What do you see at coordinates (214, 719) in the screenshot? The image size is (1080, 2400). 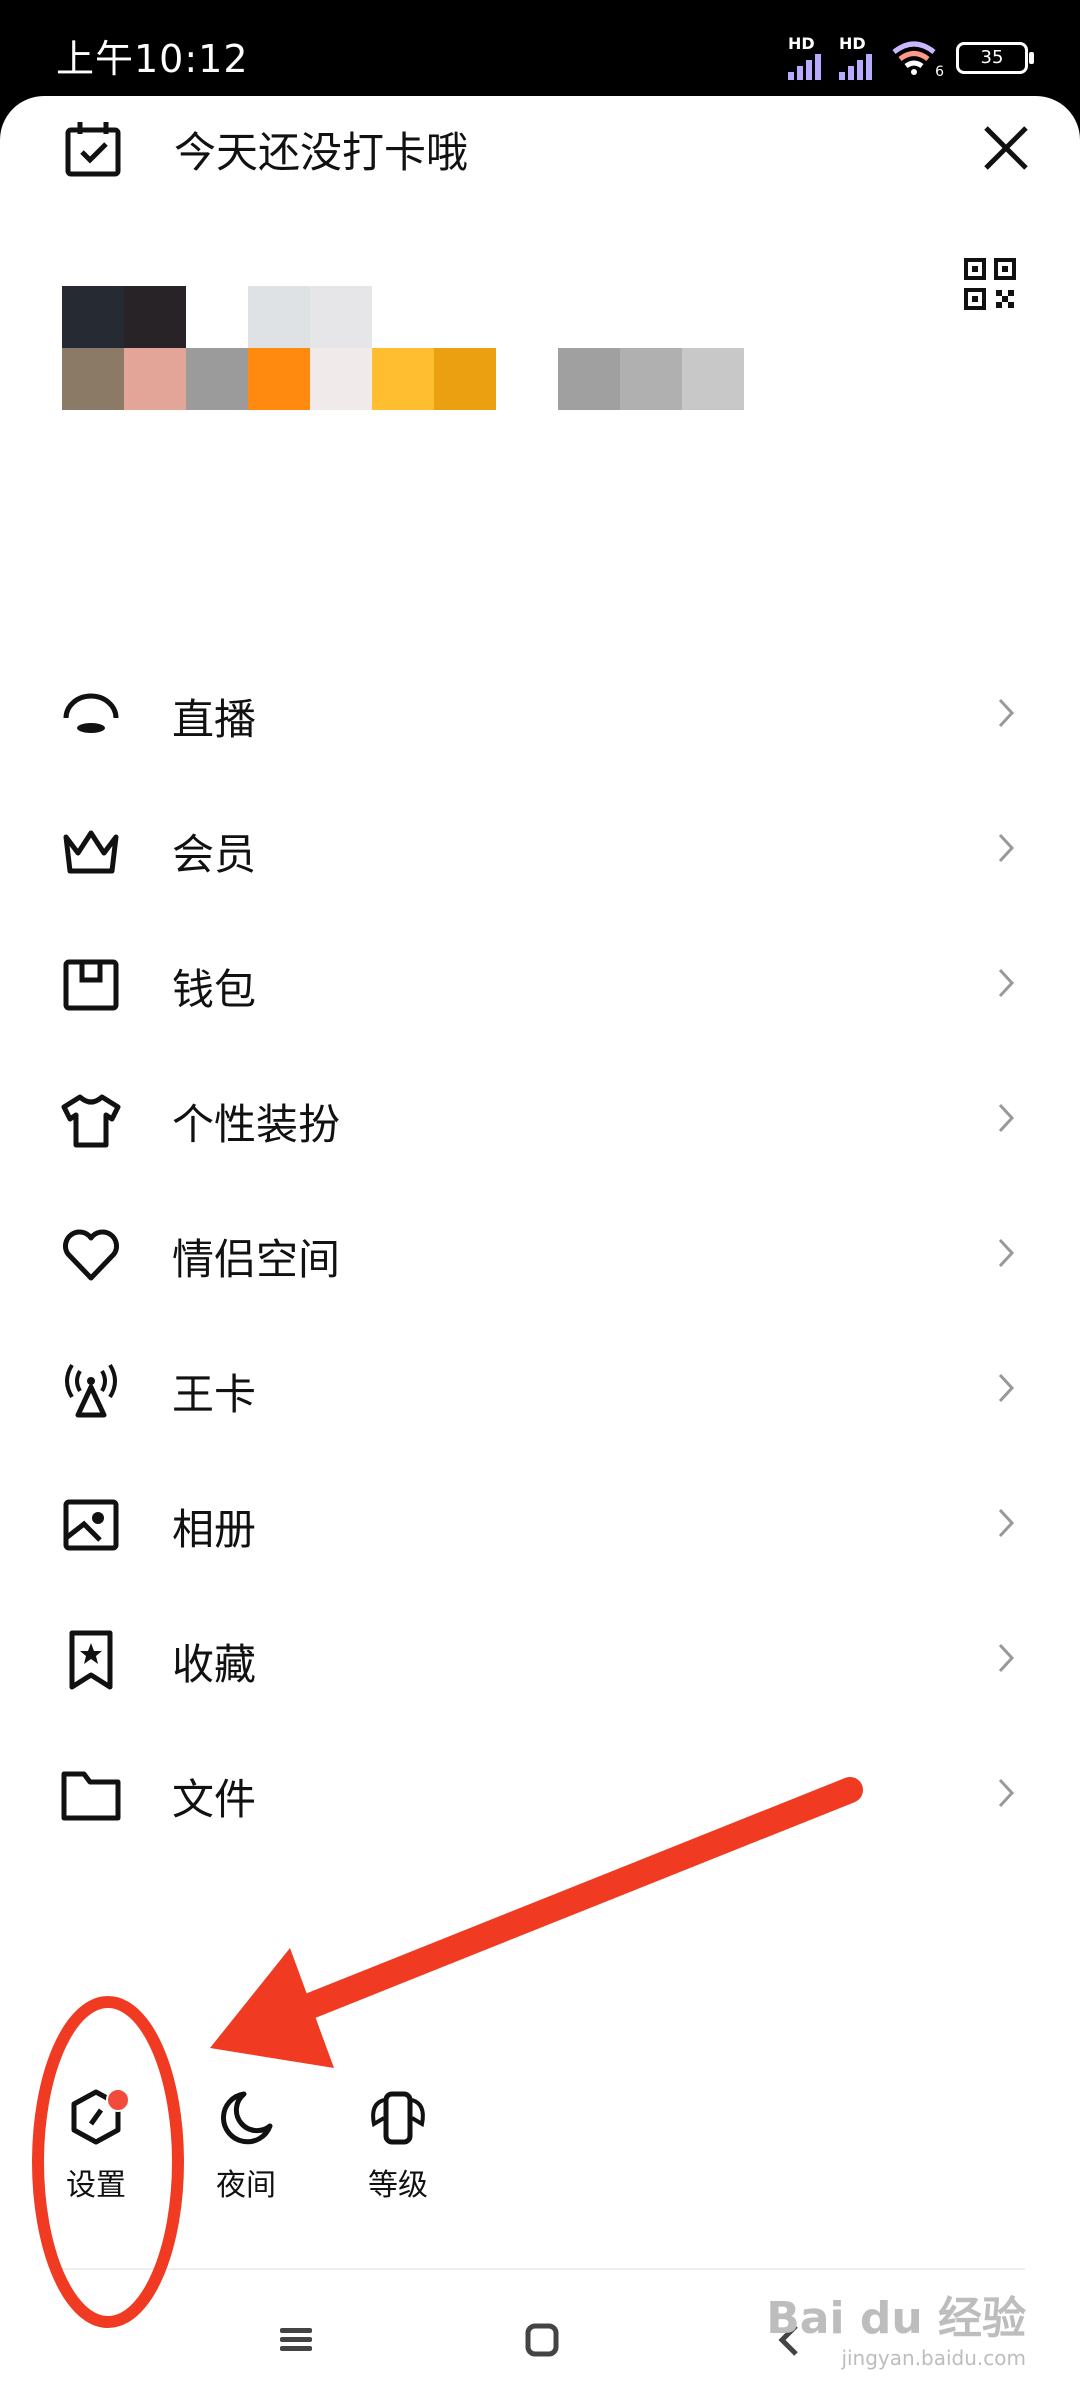 I see `menu-label: 直播` at bounding box center [214, 719].